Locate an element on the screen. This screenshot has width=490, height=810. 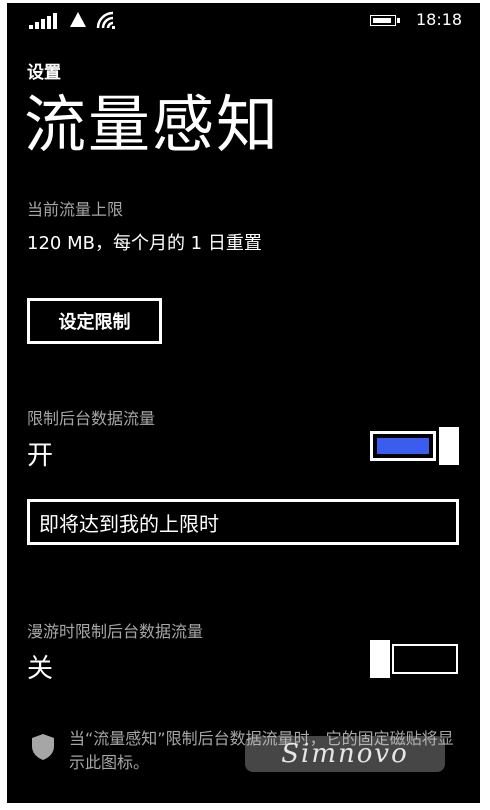
shield-icon is located at coordinates (43, 747).